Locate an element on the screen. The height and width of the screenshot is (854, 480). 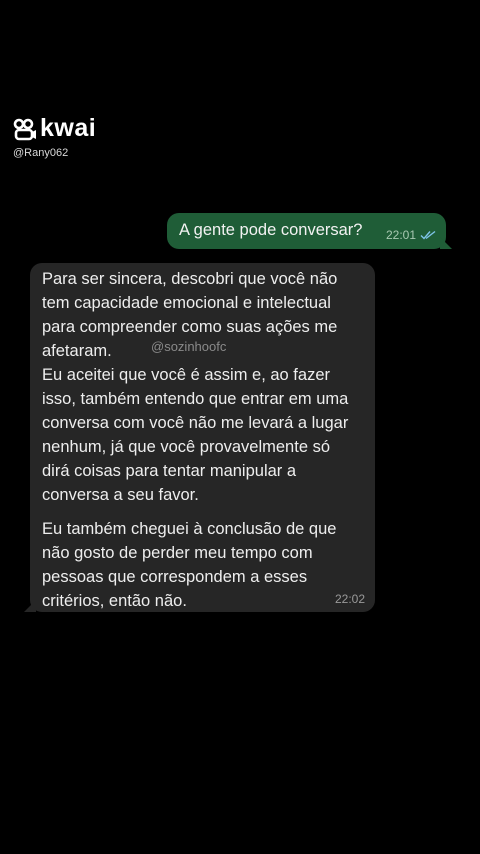
kwai-user-handle: @Rany062 is located at coordinates (41, 153).